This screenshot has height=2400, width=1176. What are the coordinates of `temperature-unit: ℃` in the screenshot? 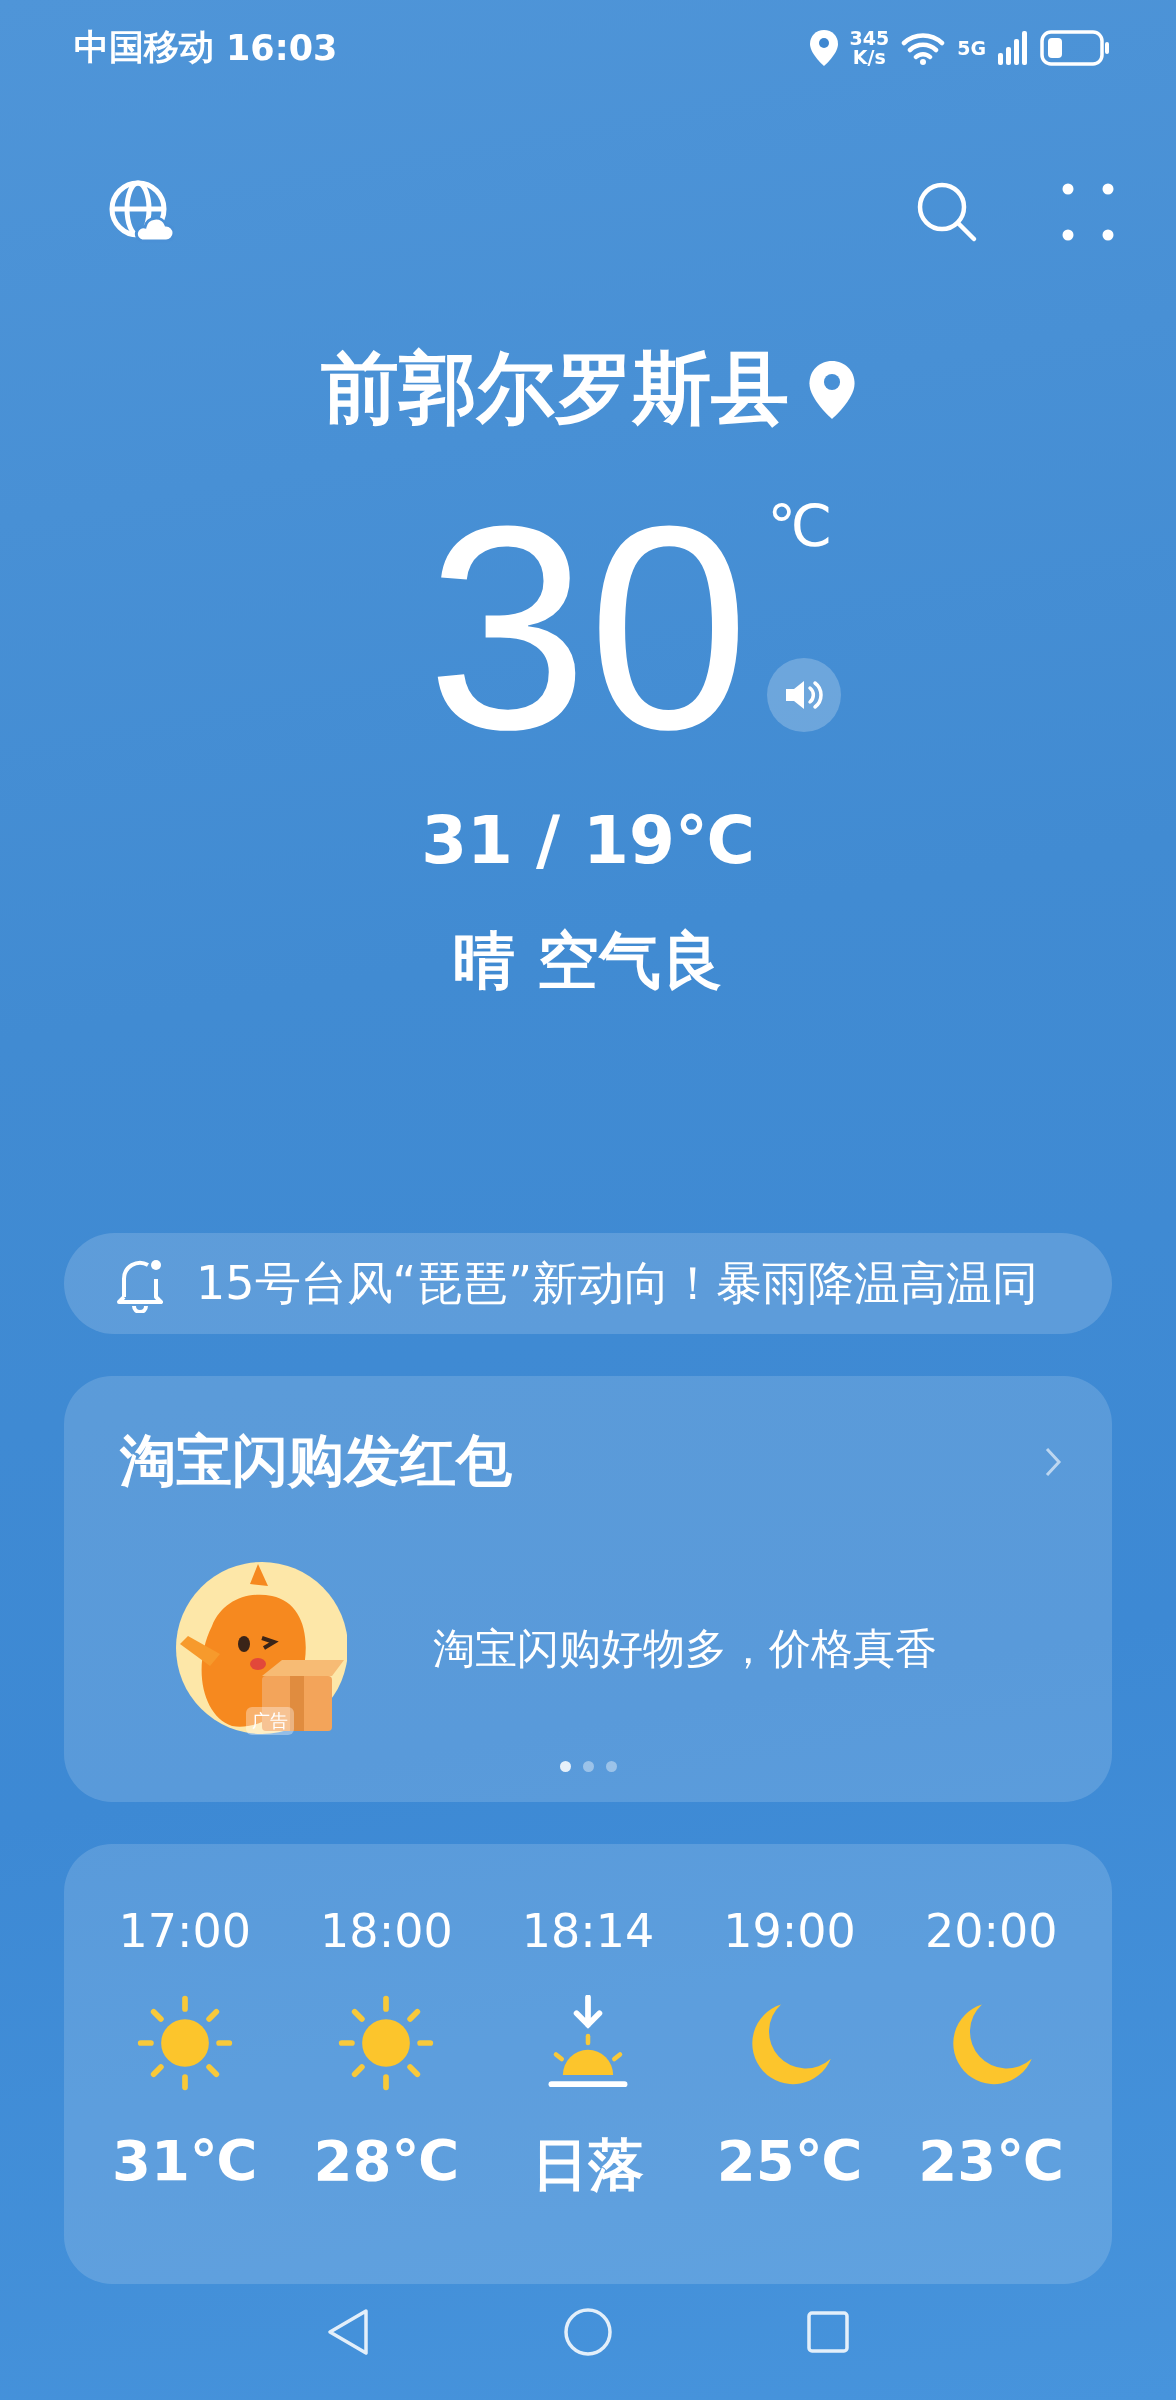 It's located at (800, 526).